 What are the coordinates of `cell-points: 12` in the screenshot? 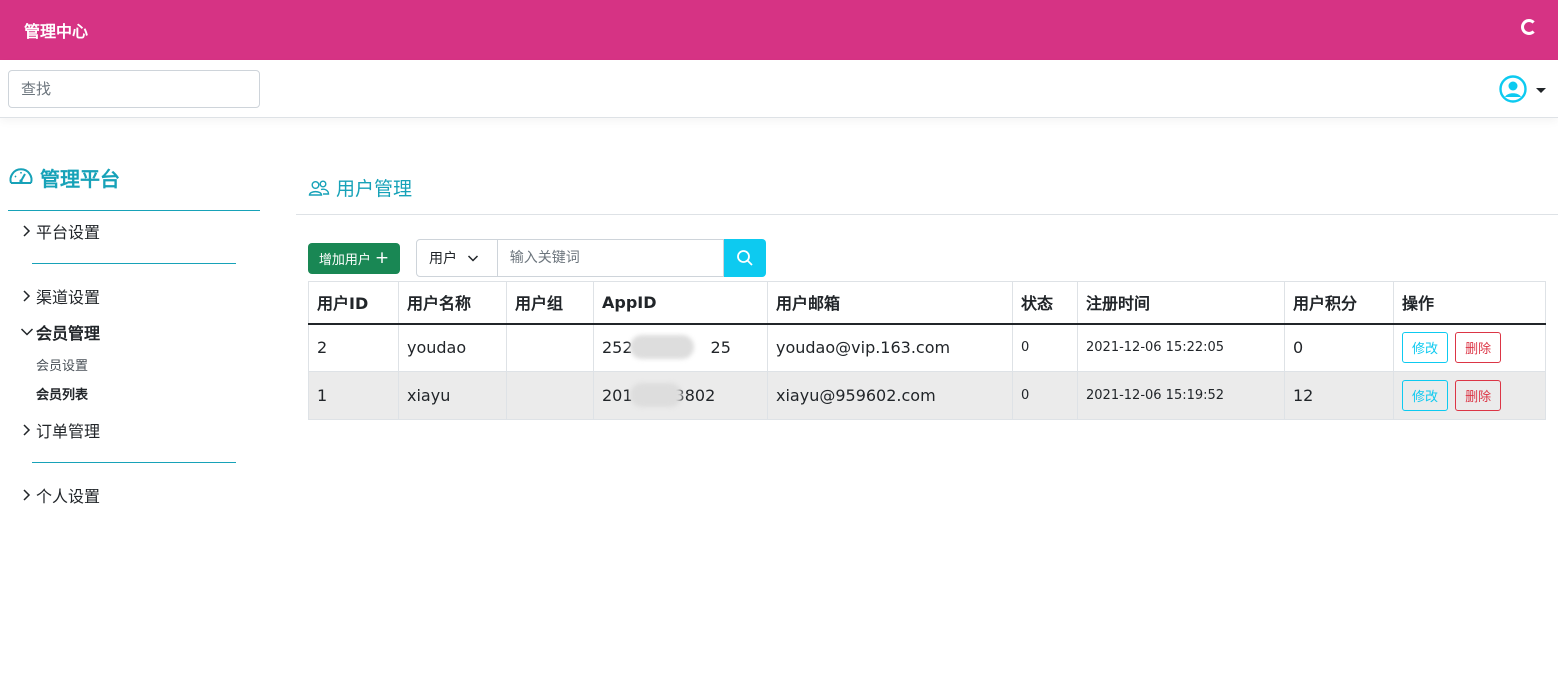 It's located at (1339, 395).